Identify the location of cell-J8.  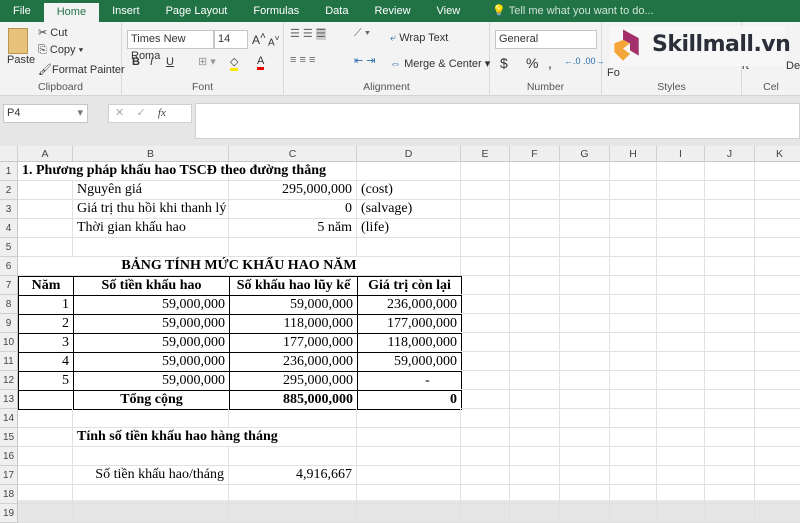
(730, 304).